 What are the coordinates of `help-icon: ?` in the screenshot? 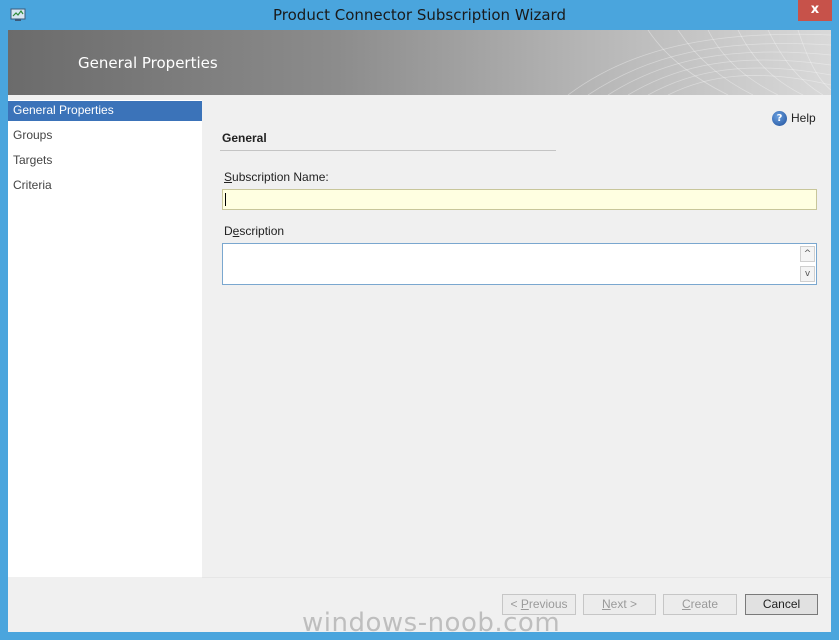 It's located at (779, 118).